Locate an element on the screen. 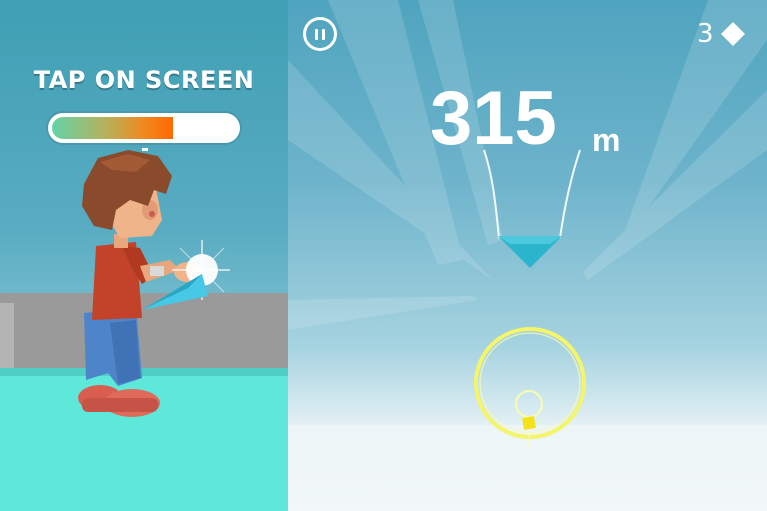 The image size is (767, 511). power-meter is located at coordinates (144, 128).